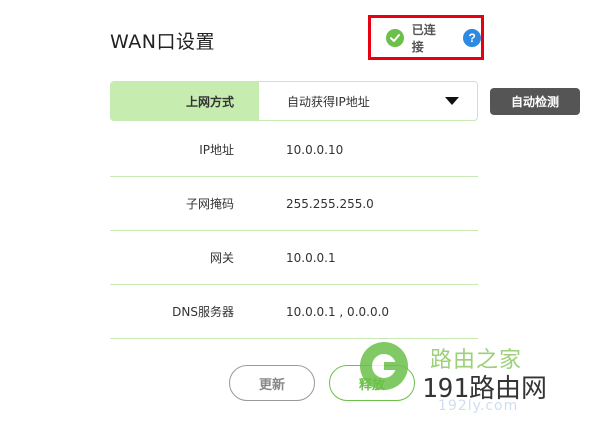  What do you see at coordinates (478, 406) in the screenshot?
I see `watermark-url: 192ly.com` at bounding box center [478, 406].